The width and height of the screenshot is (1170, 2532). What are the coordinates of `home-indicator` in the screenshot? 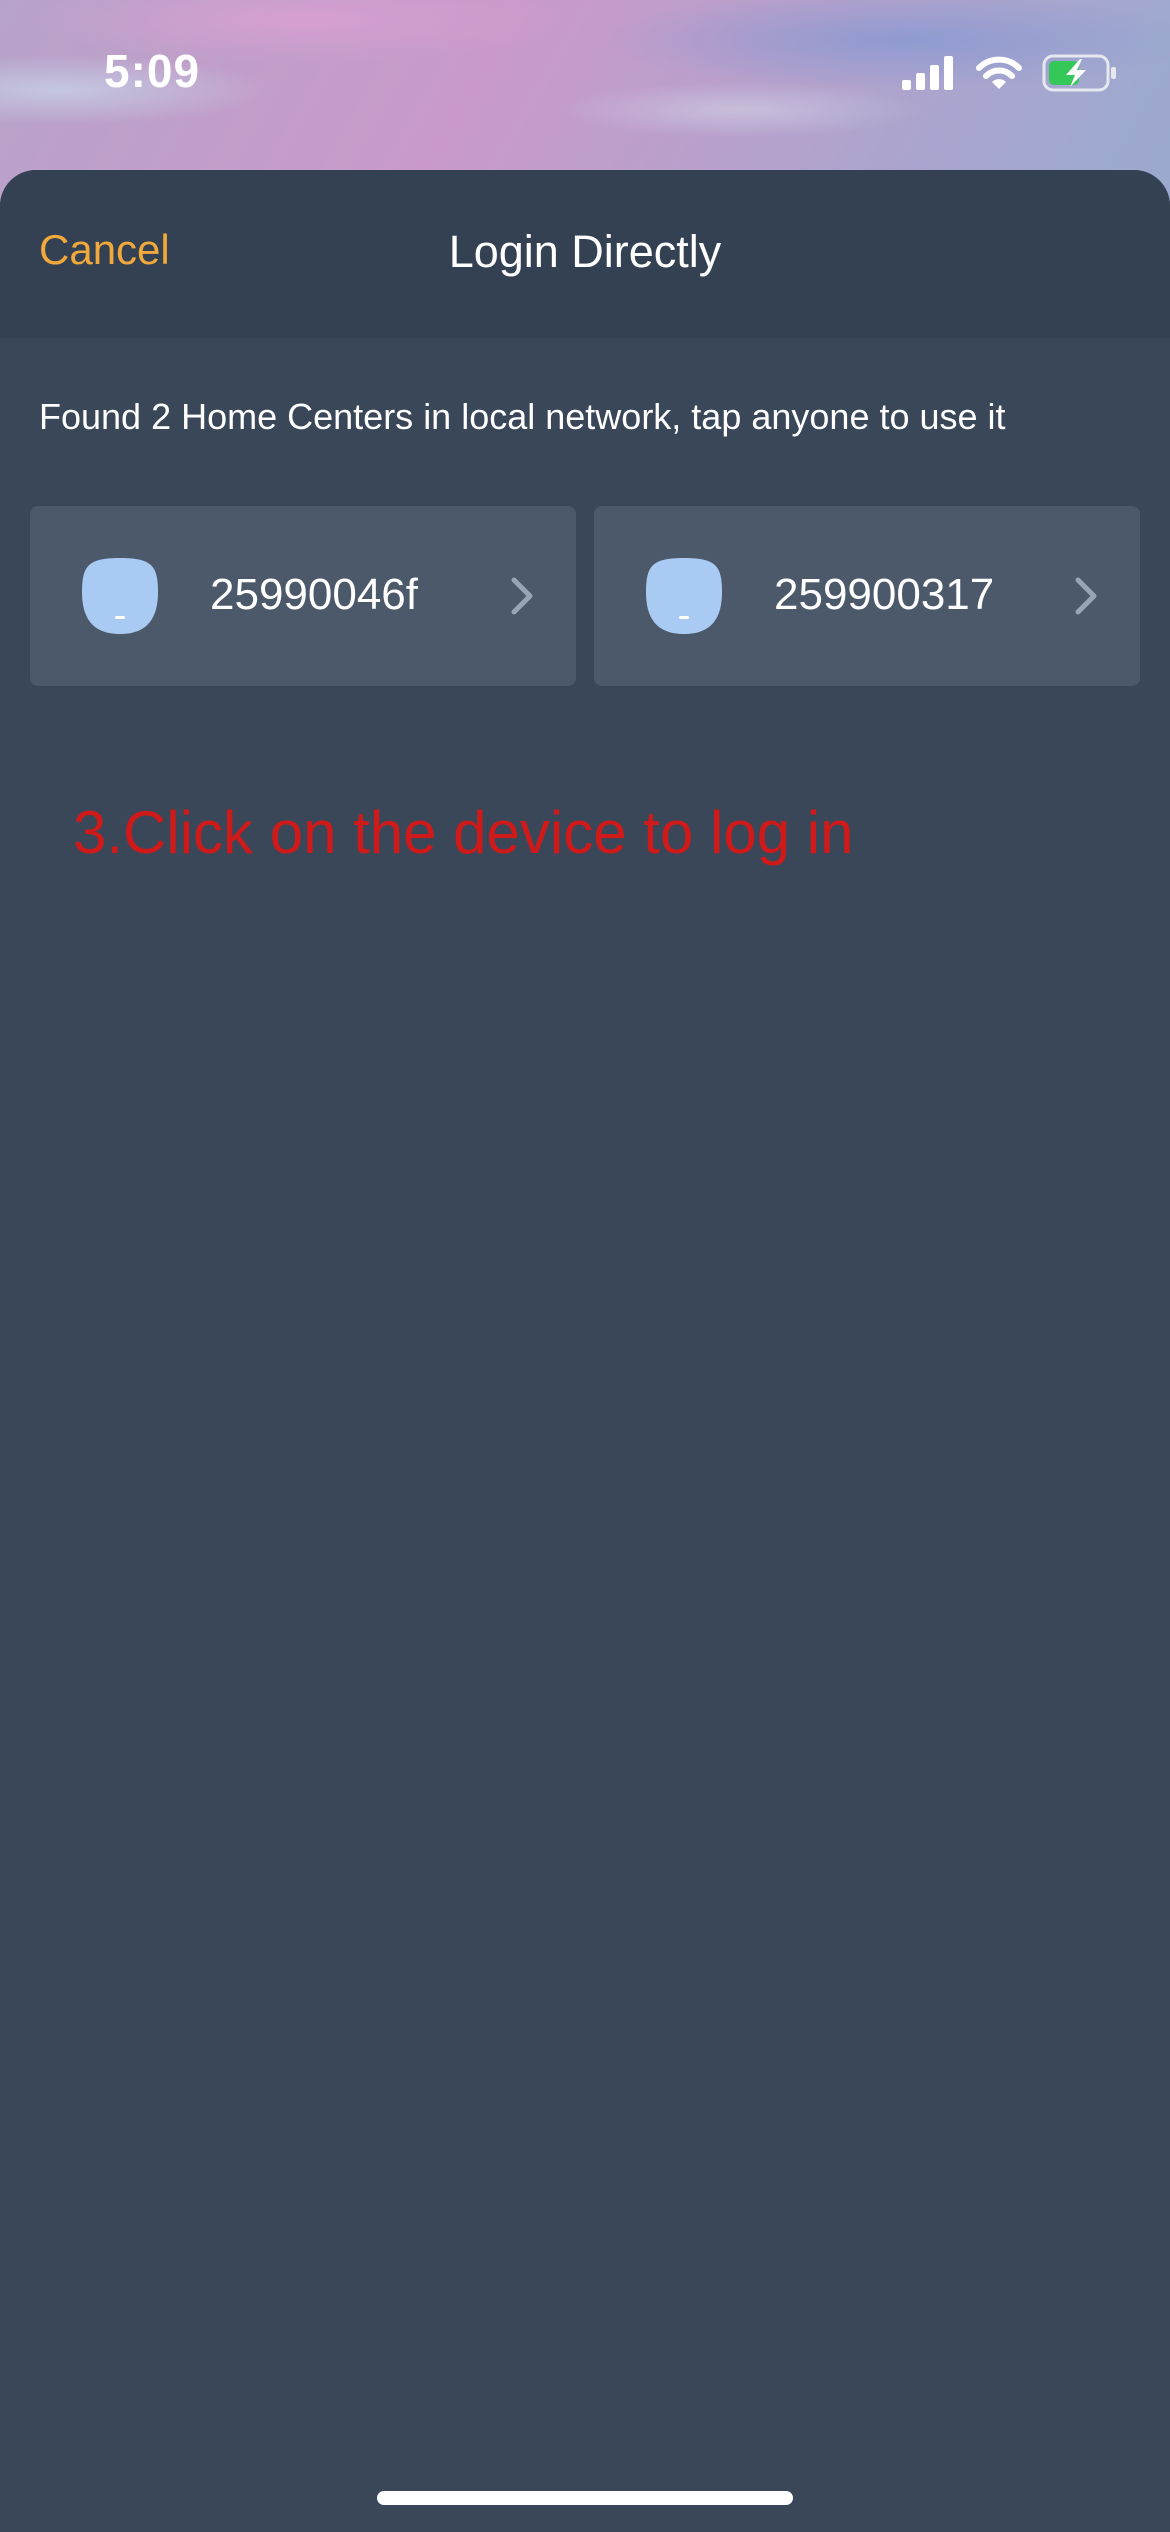 It's located at (585, 2498).